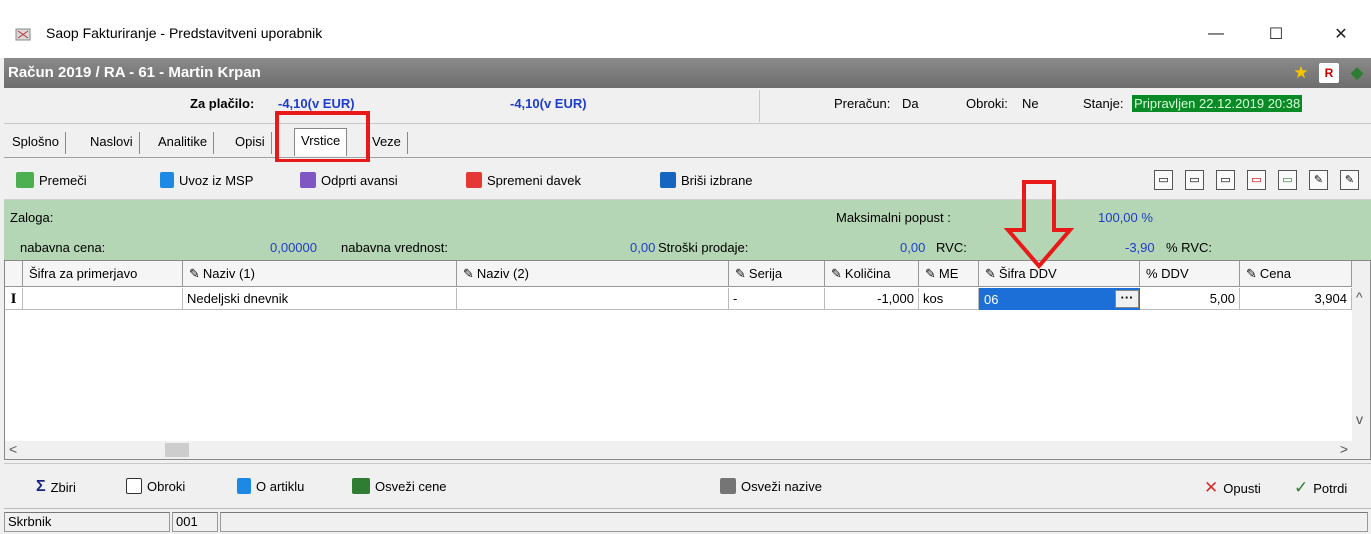 The width and height of the screenshot is (1371, 534). What do you see at coordinates (13, 449) in the screenshot?
I see `scroll-left-icon: <` at bounding box center [13, 449].